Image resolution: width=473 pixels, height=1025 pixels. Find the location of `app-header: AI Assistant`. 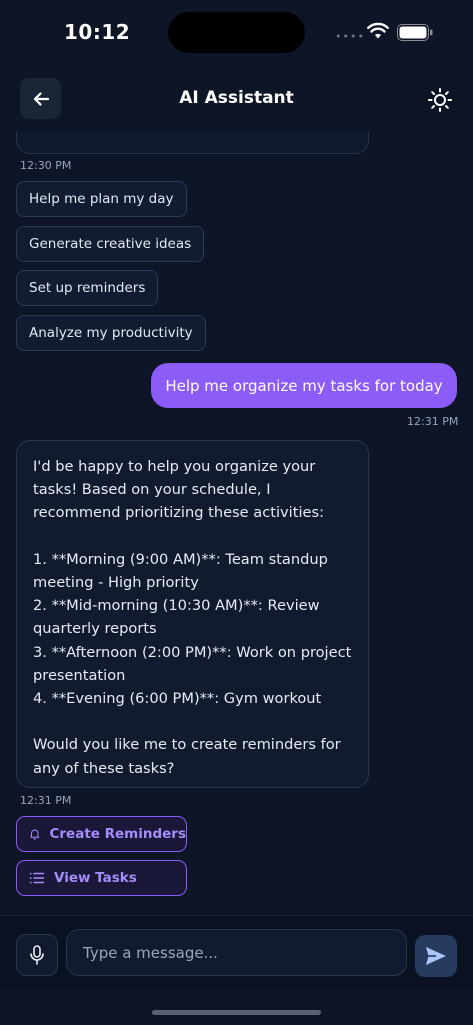

app-header: AI Assistant is located at coordinates (236, 98).